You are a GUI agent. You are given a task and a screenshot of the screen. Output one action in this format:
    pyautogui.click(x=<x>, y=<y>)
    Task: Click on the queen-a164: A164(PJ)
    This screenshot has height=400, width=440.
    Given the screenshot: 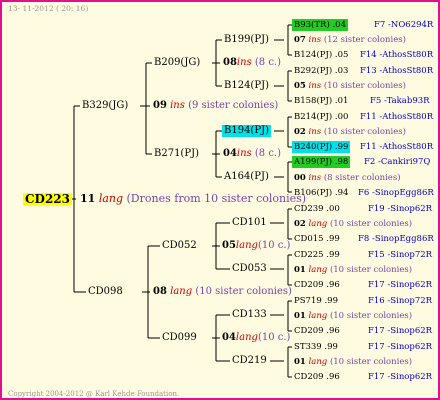 What is the action you would take?
    pyautogui.click(x=246, y=176)
    